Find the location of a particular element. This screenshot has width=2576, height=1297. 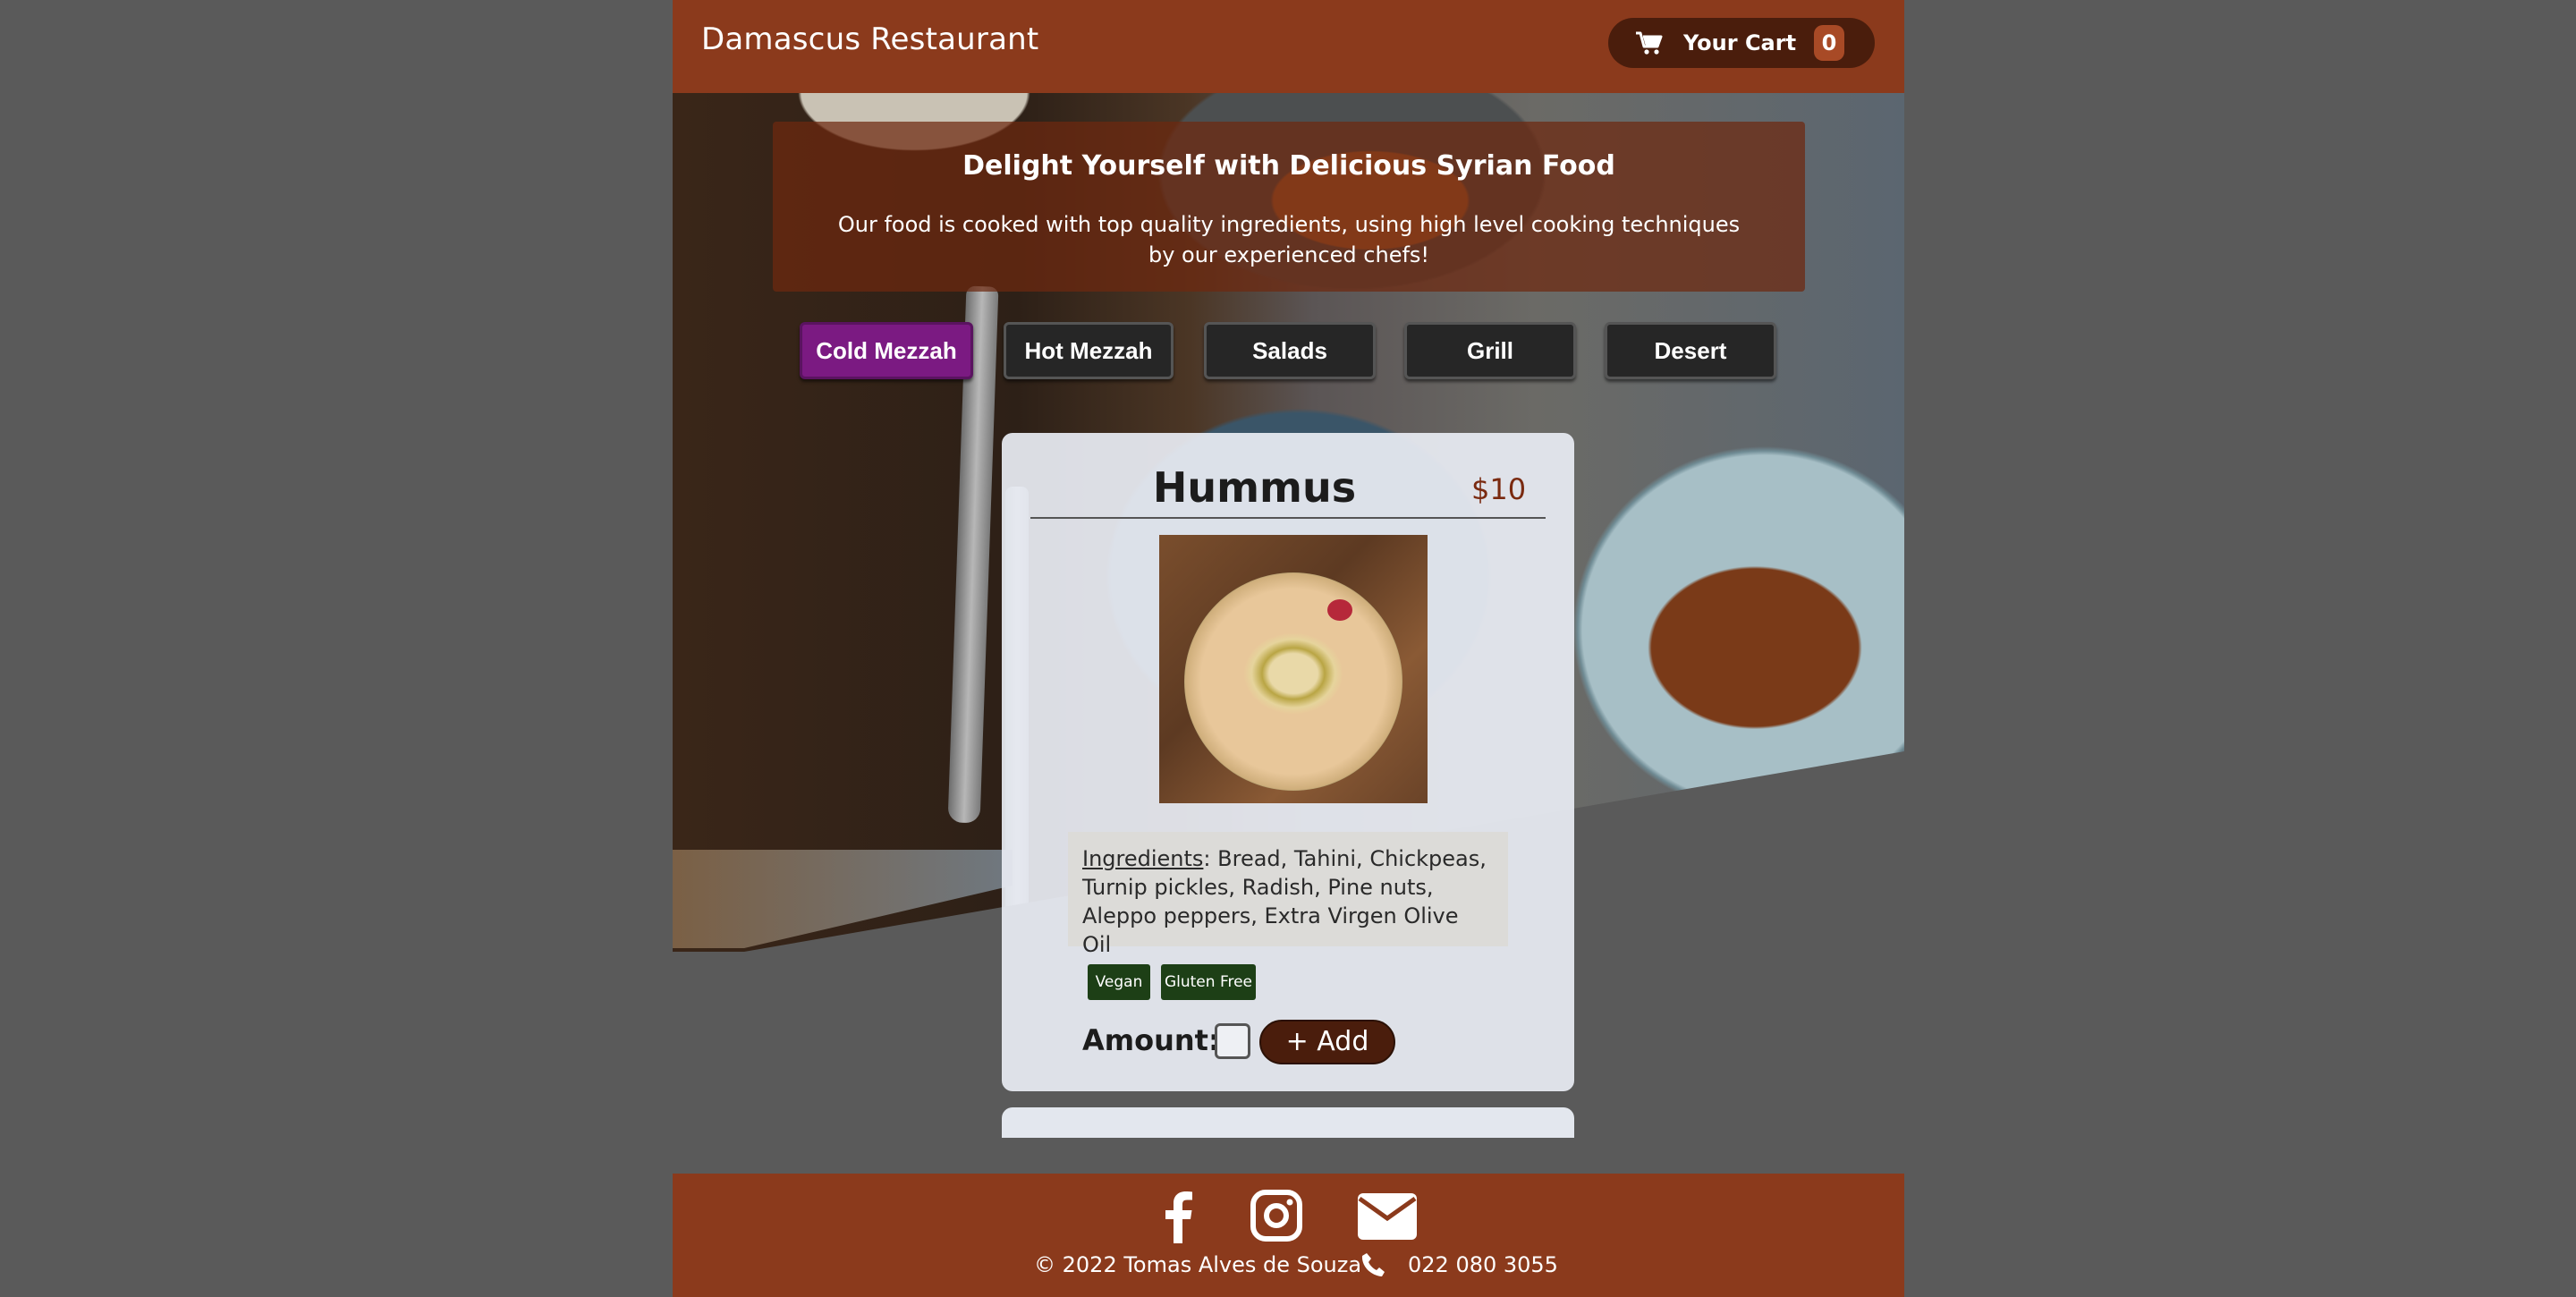

shopping-cart-icon is located at coordinates (1649, 43).